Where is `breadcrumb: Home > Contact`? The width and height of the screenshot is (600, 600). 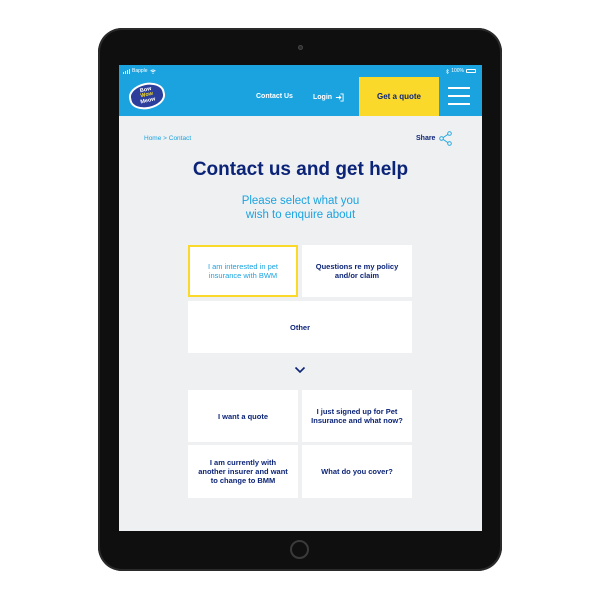 breadcrumb: Home > Contact is located at coordinates (167, 138).